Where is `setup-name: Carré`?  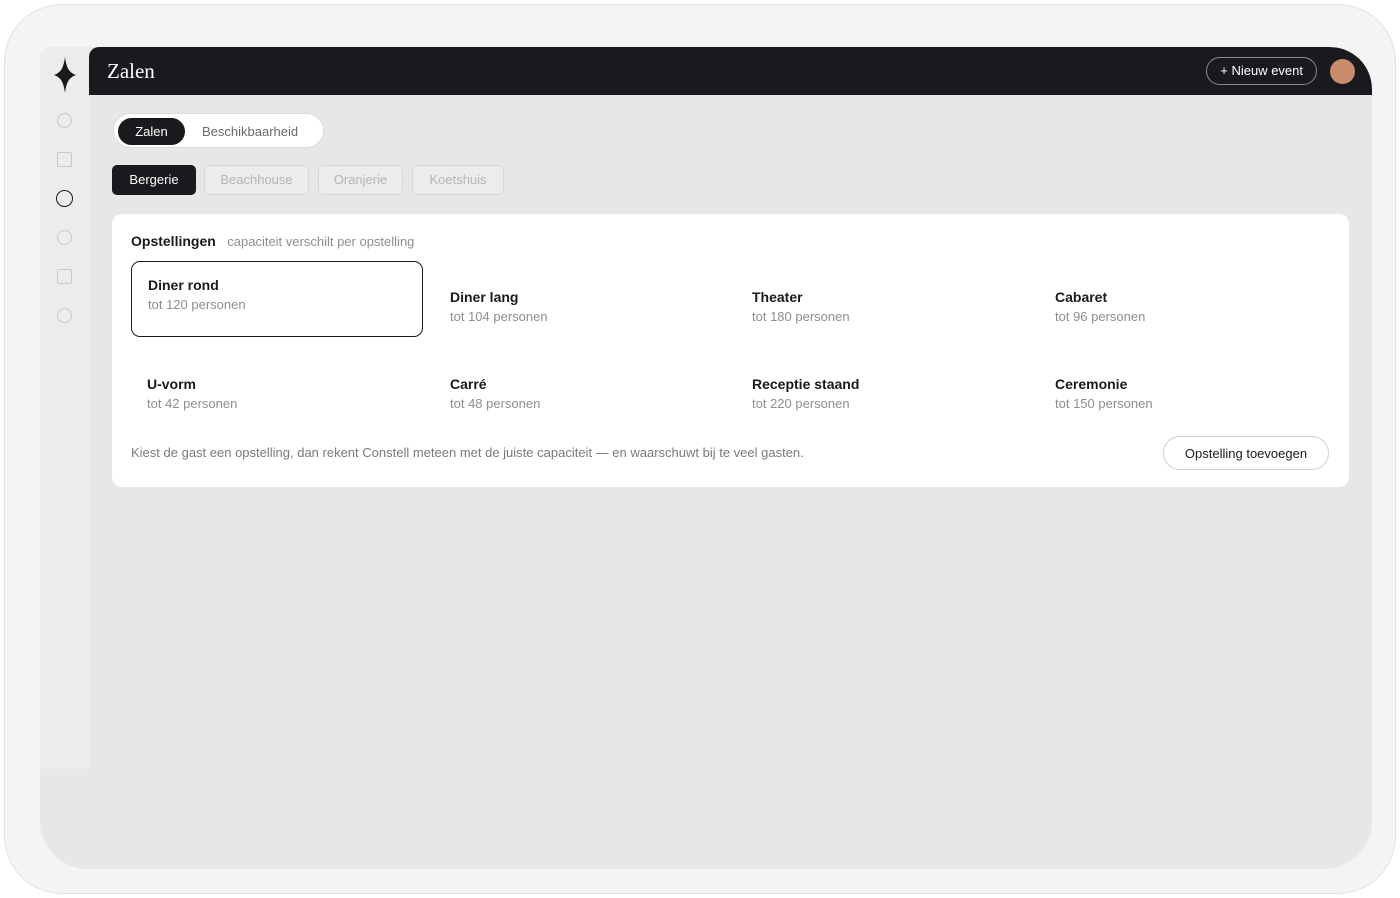 setup-name: Carré is located at coordinates (468, 384).